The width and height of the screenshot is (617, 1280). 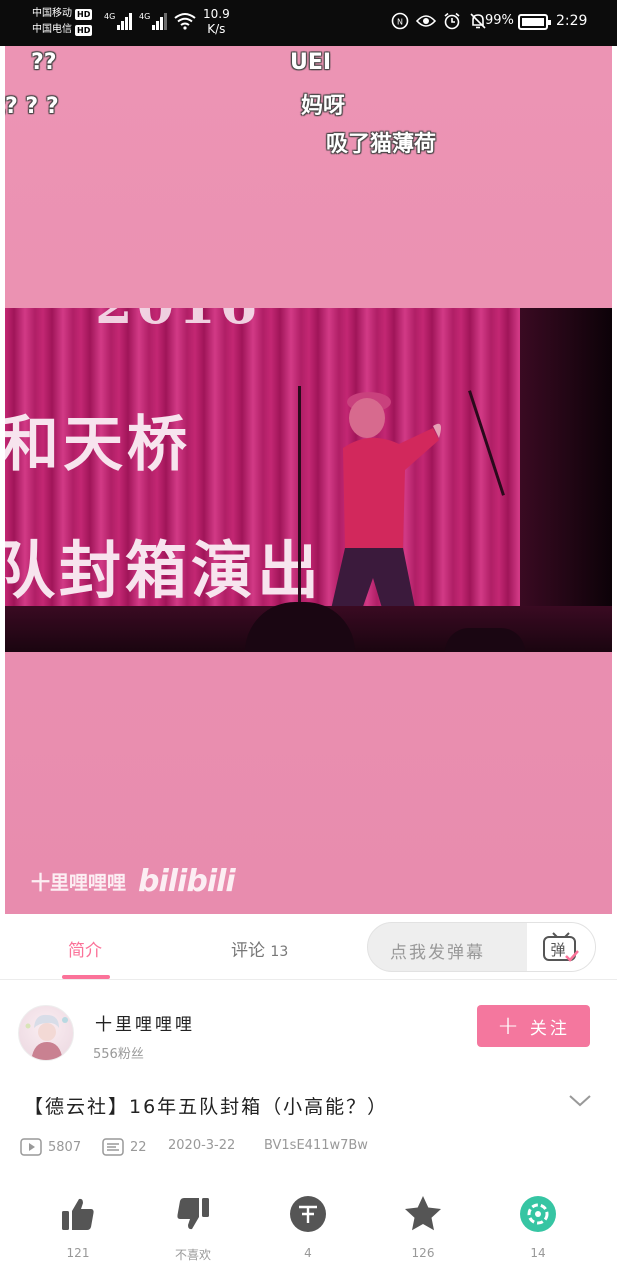 What do you see at coordinates (538, 1214) in the screenshot?
I see `share-moments-icon` at bounding box center [538, 1214].